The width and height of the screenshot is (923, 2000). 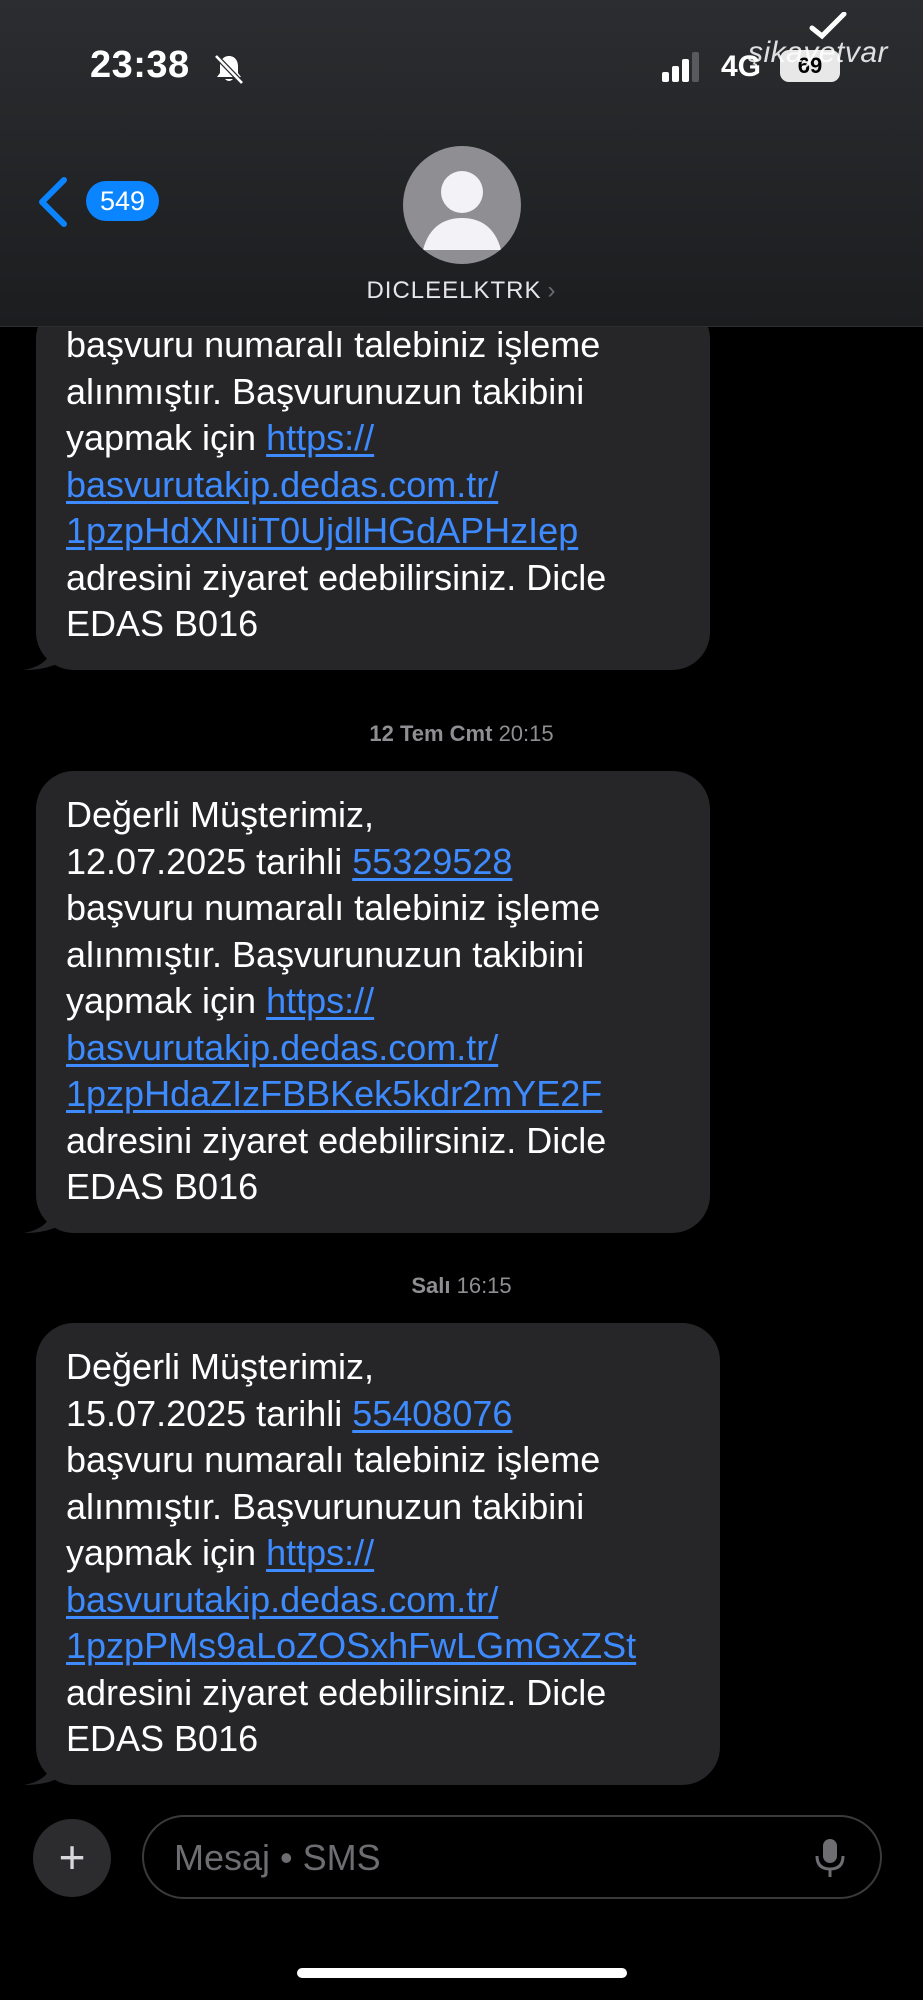 I want to click on add-attachment-button: +, so click(x=72, y=1858).